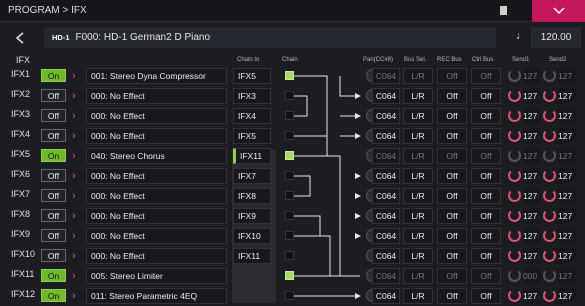  Describe the element at coordinates (270, 37) in the screenshot. I see `program-select: HD-1 F000: HD-1 German2 D Piano` at that location.